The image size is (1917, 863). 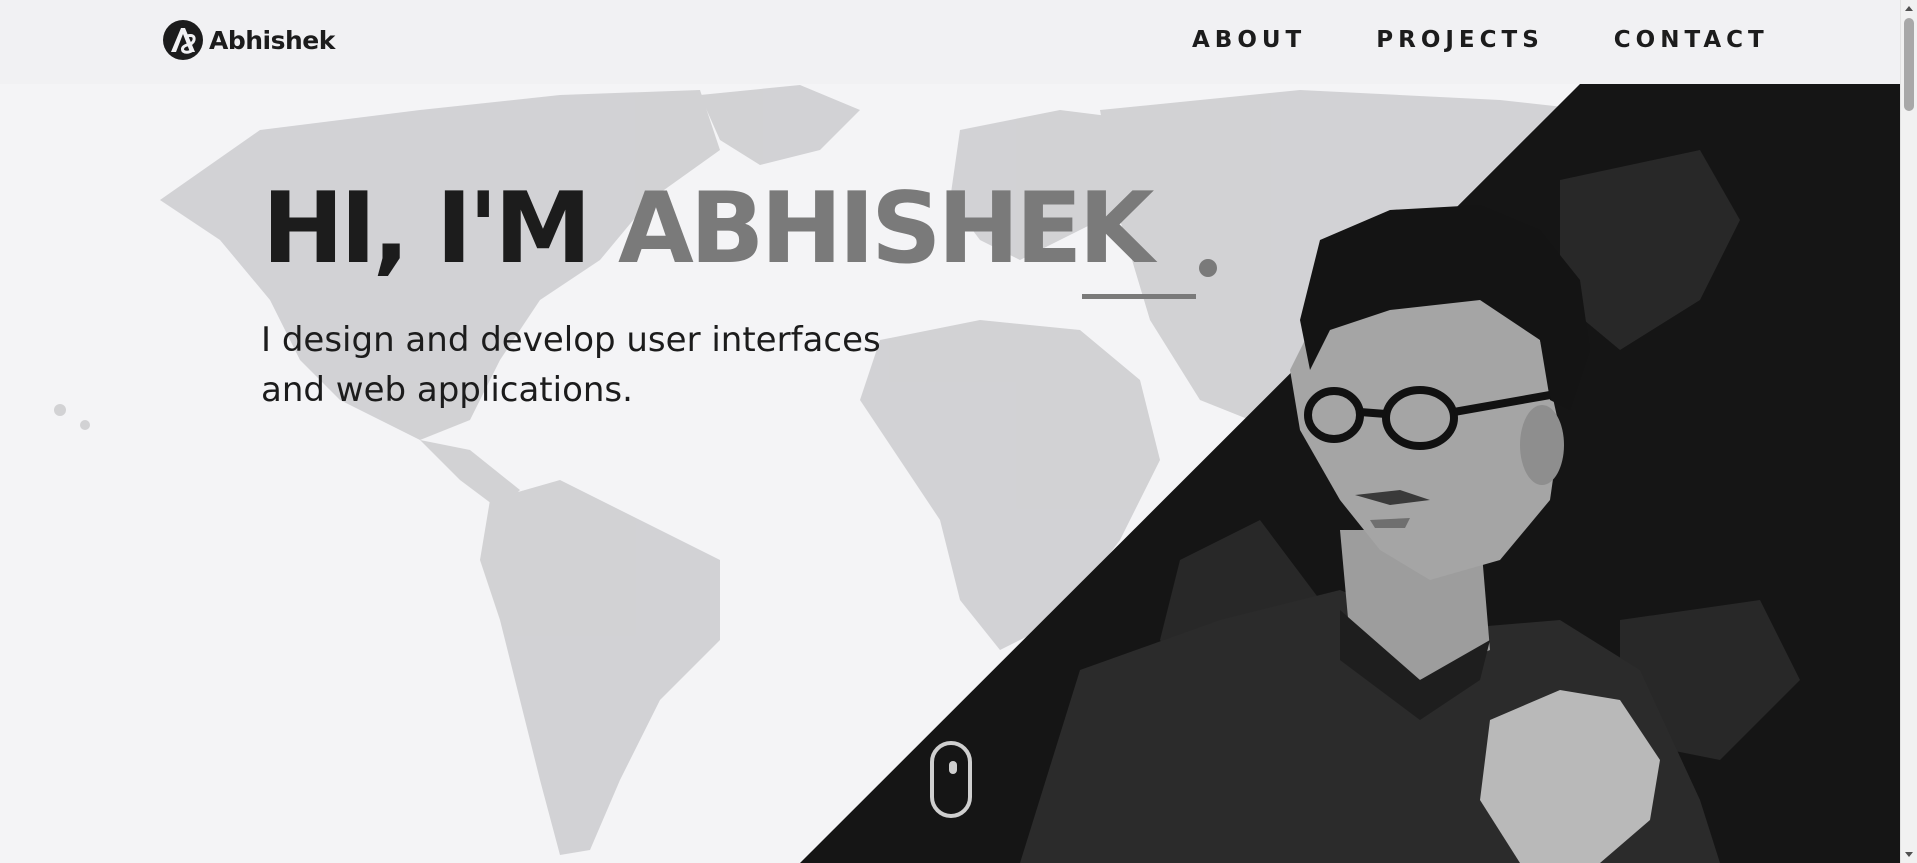 What do you see at coordinates (1460, 40) in the screenshot?
I see `nav-projects: PROJECTS` at bounding box center [1460, 40].